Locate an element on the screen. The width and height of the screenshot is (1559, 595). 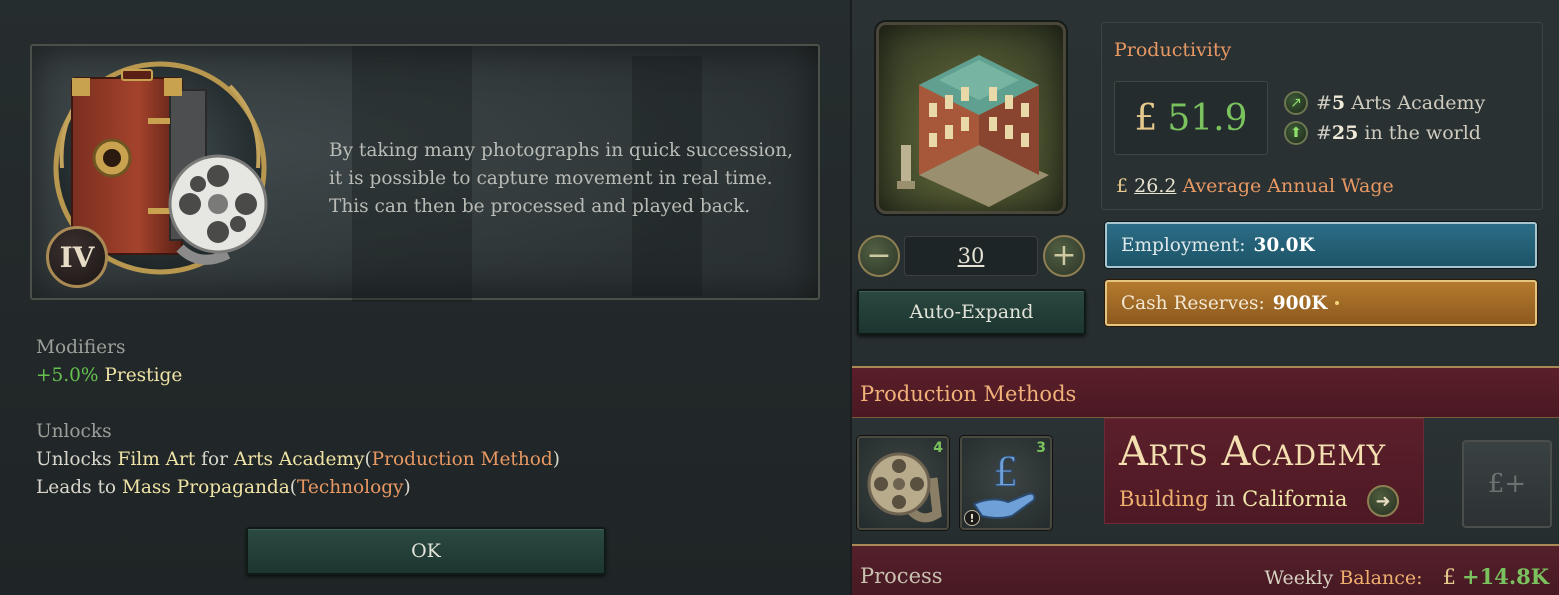
leads-to-tech-link: Mass Propaganda is located at coordinates (206, 487).